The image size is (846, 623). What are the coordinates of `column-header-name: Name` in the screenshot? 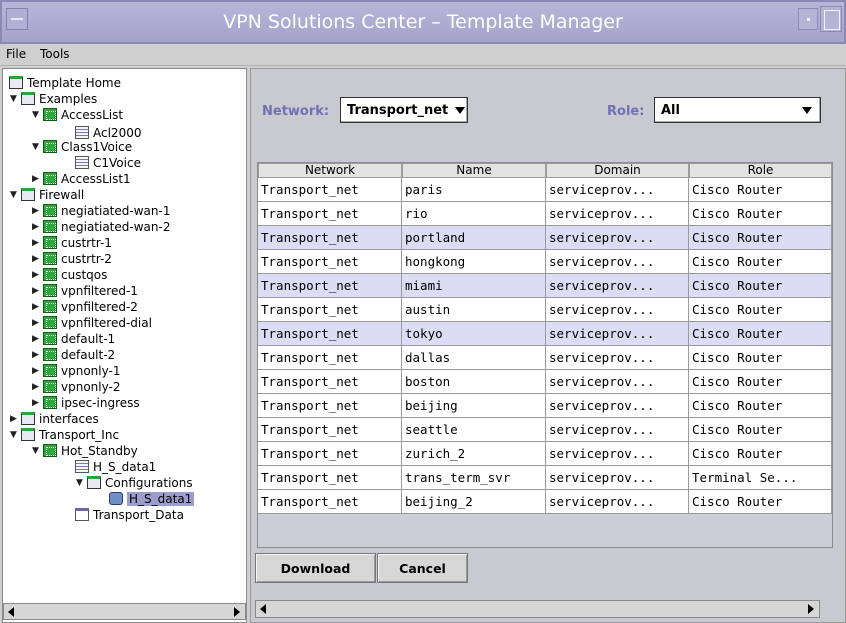 It's located at (474, 170).